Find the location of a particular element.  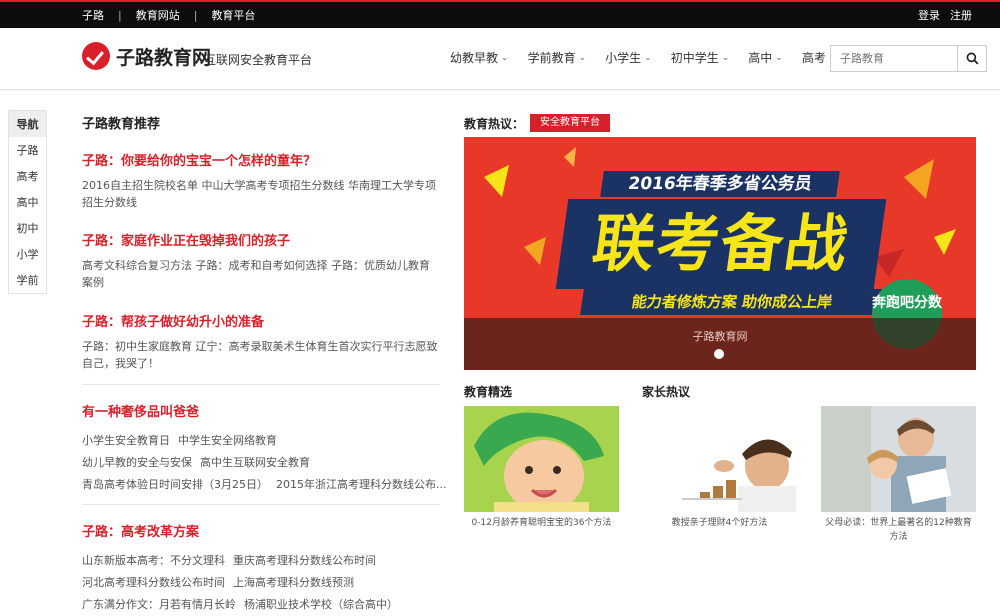

block-title: 子路：高考改革方案 is located at coordinates (261, 530).